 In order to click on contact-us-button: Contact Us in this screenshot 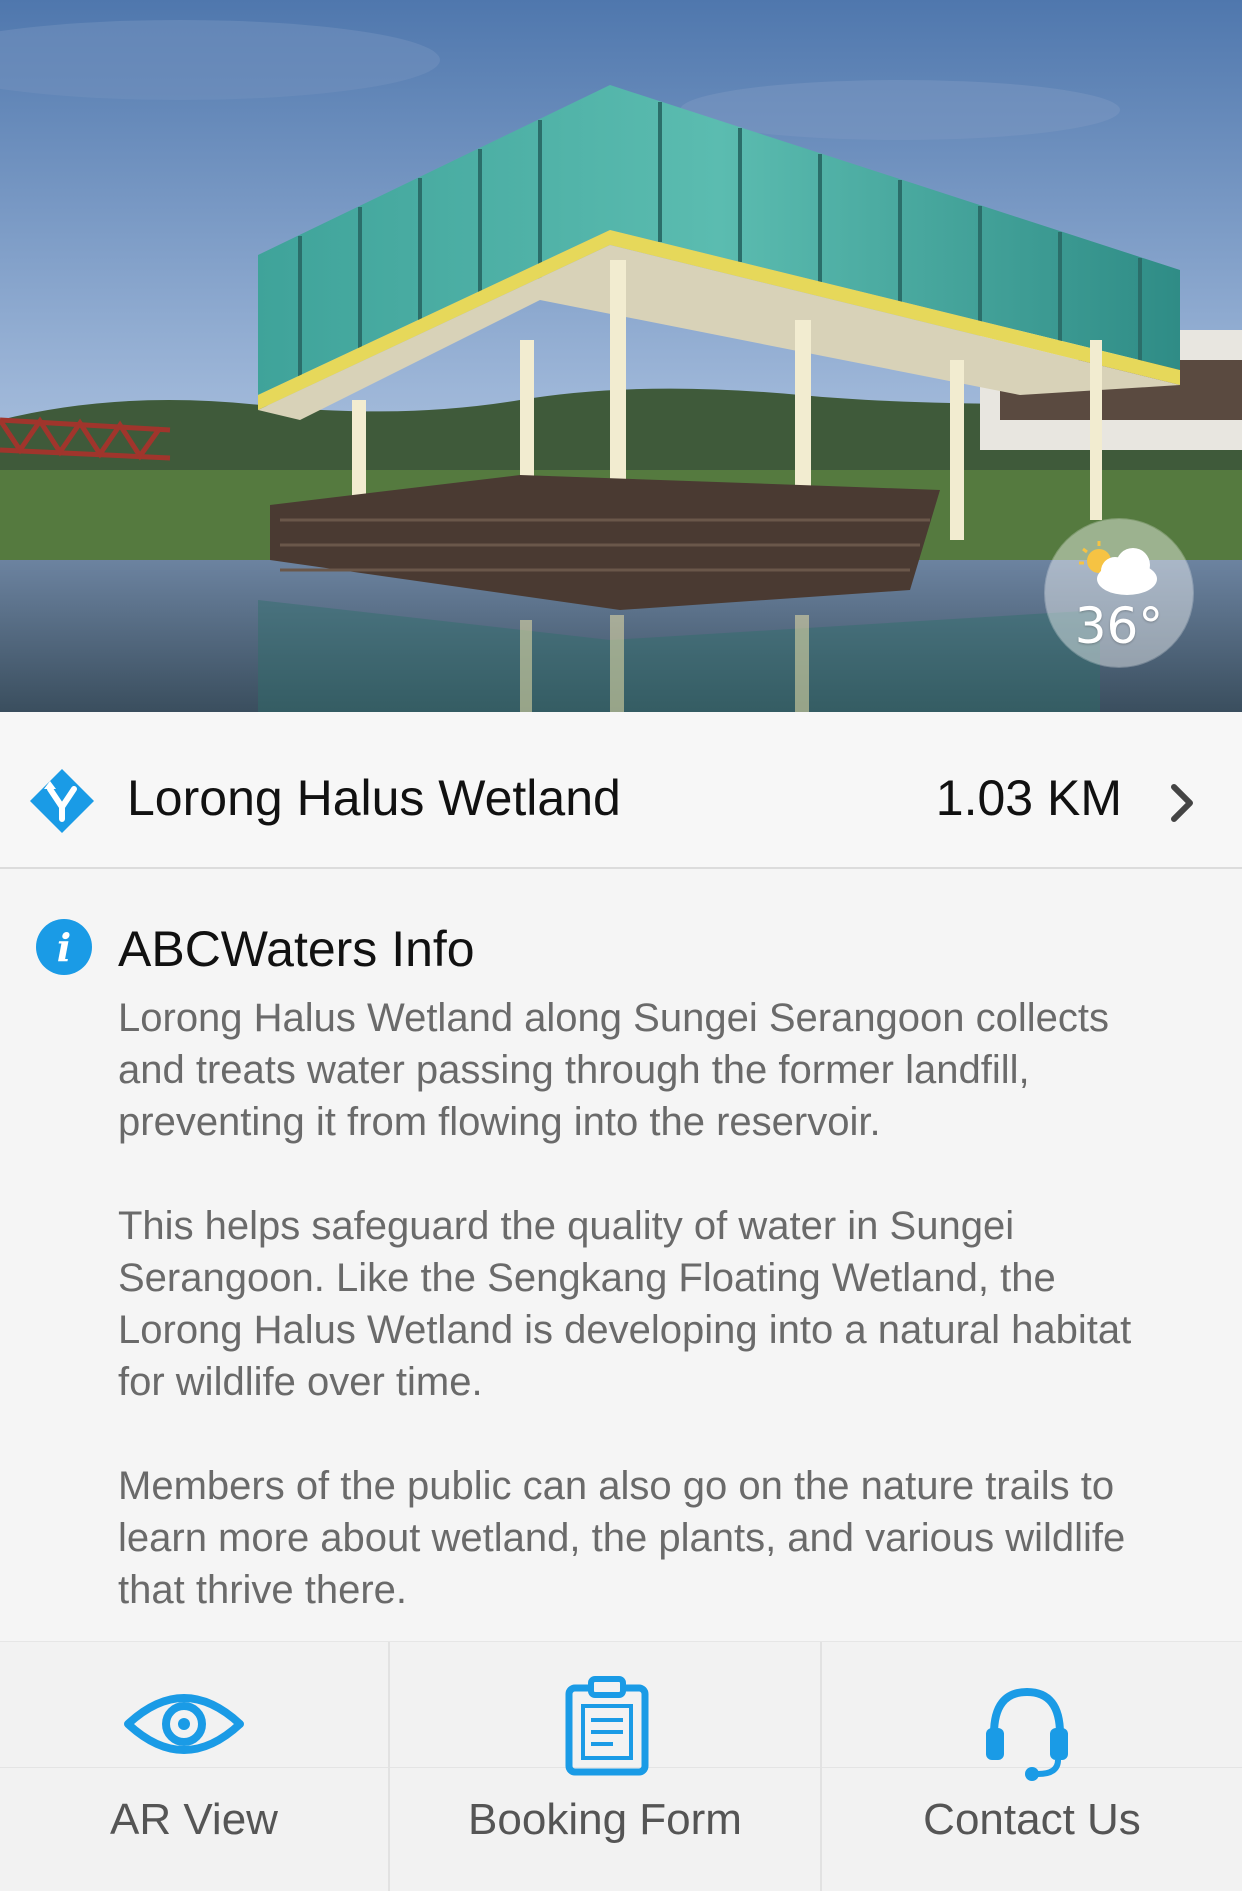, I will do `click(1032, 1766)`.